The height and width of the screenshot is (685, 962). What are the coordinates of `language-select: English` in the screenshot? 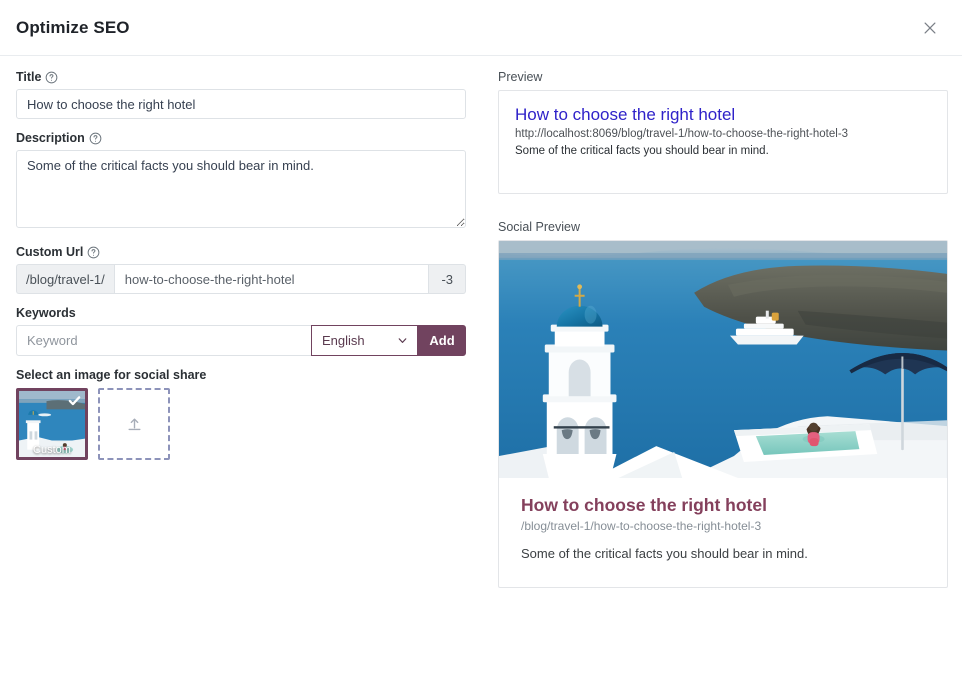 It's located at (364, 340).